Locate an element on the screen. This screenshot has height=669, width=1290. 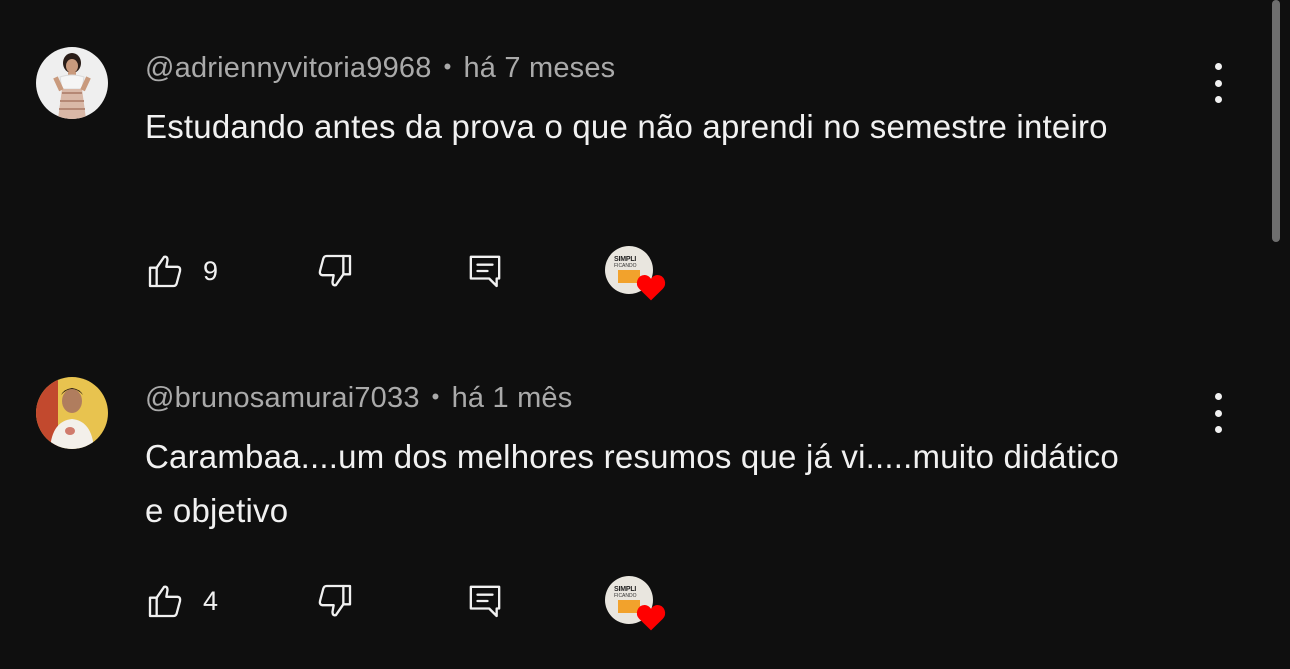
like-count: 9 is located at coordinates (211, 270).